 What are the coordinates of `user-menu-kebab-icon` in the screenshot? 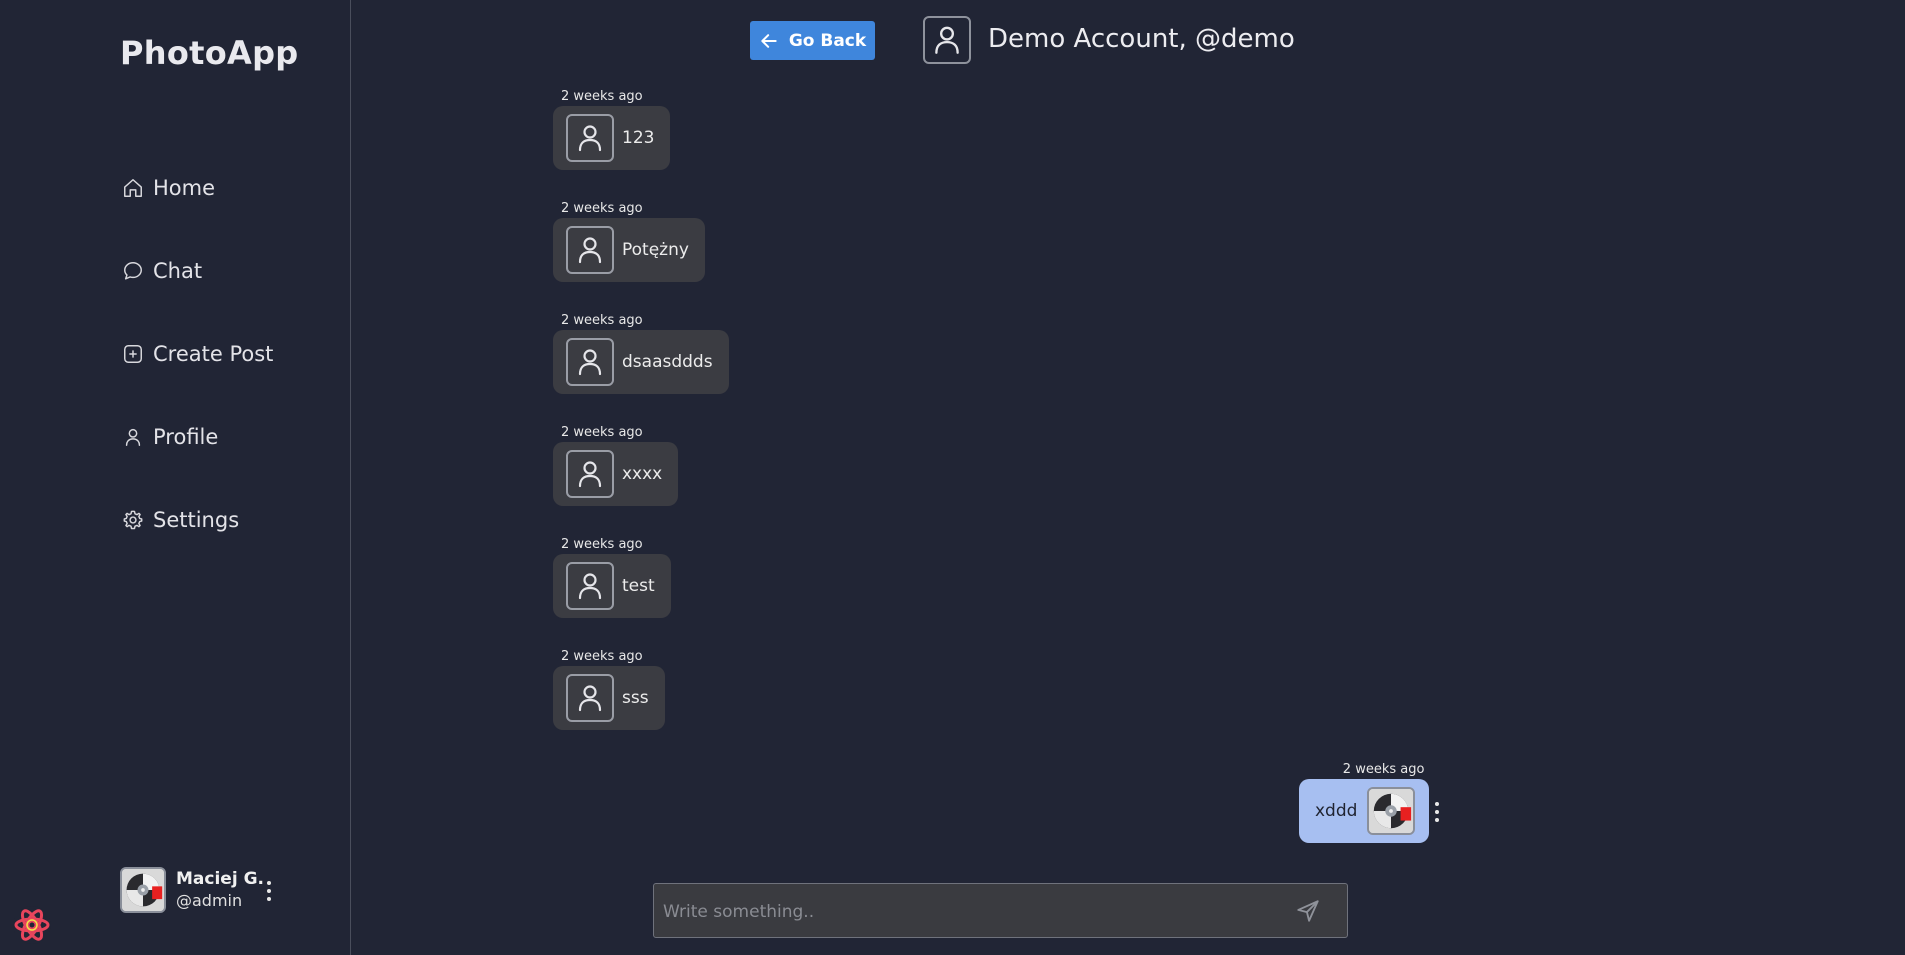 It's located at (269, 891).